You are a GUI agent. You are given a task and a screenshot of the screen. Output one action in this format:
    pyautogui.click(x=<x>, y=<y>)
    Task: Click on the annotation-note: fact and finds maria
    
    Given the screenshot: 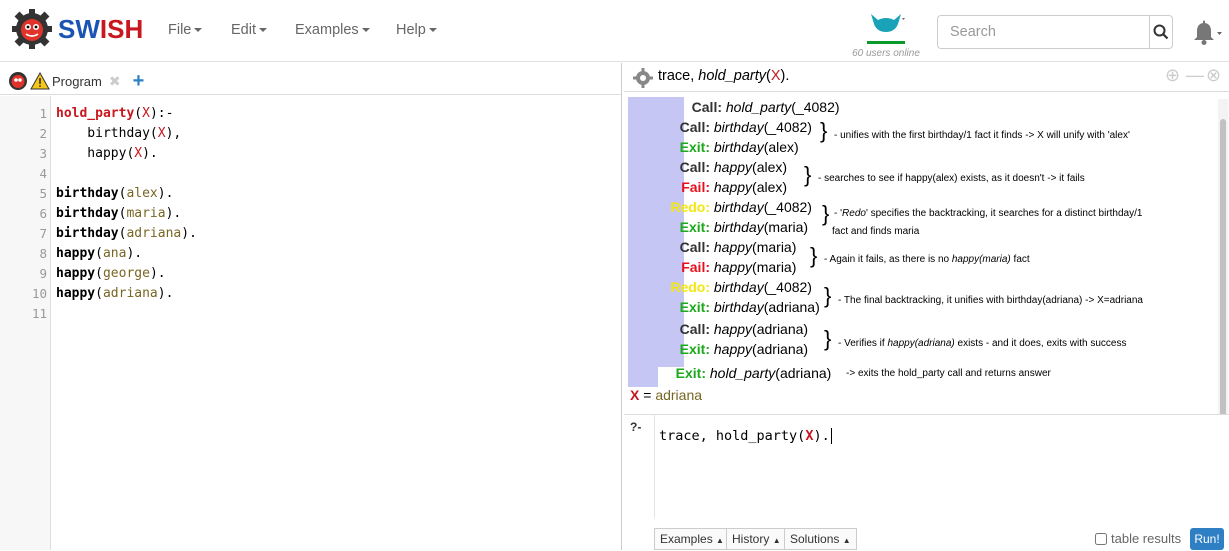 What is the action you would take?
    pyautogui.click(x=876, y=231)
    